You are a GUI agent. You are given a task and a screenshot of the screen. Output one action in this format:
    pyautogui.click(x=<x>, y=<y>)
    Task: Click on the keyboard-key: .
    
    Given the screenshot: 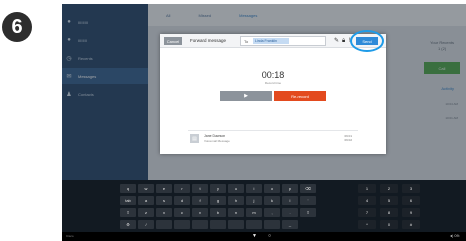 What is the action you would take?
    pyautogui.click(x=290, y=212)
    